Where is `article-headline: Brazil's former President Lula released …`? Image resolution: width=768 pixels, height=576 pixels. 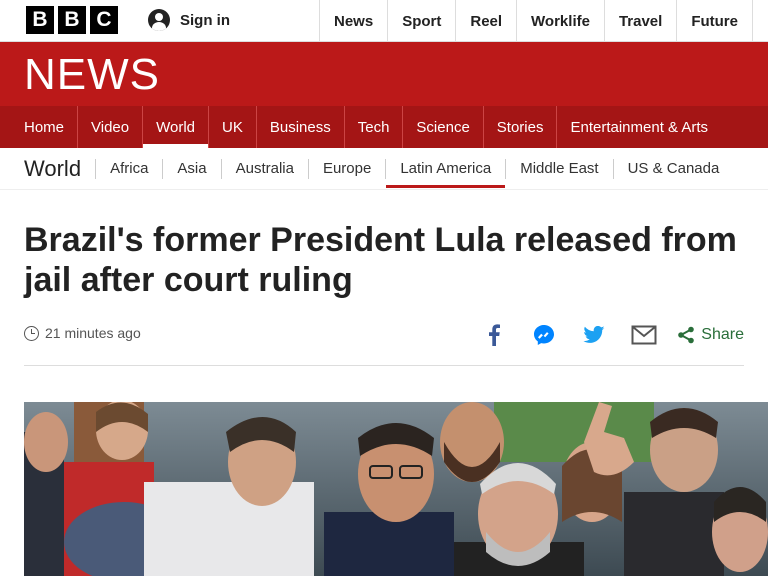 article-headline: Brazil's former President Lula released … is located at coordinates (380, 260).